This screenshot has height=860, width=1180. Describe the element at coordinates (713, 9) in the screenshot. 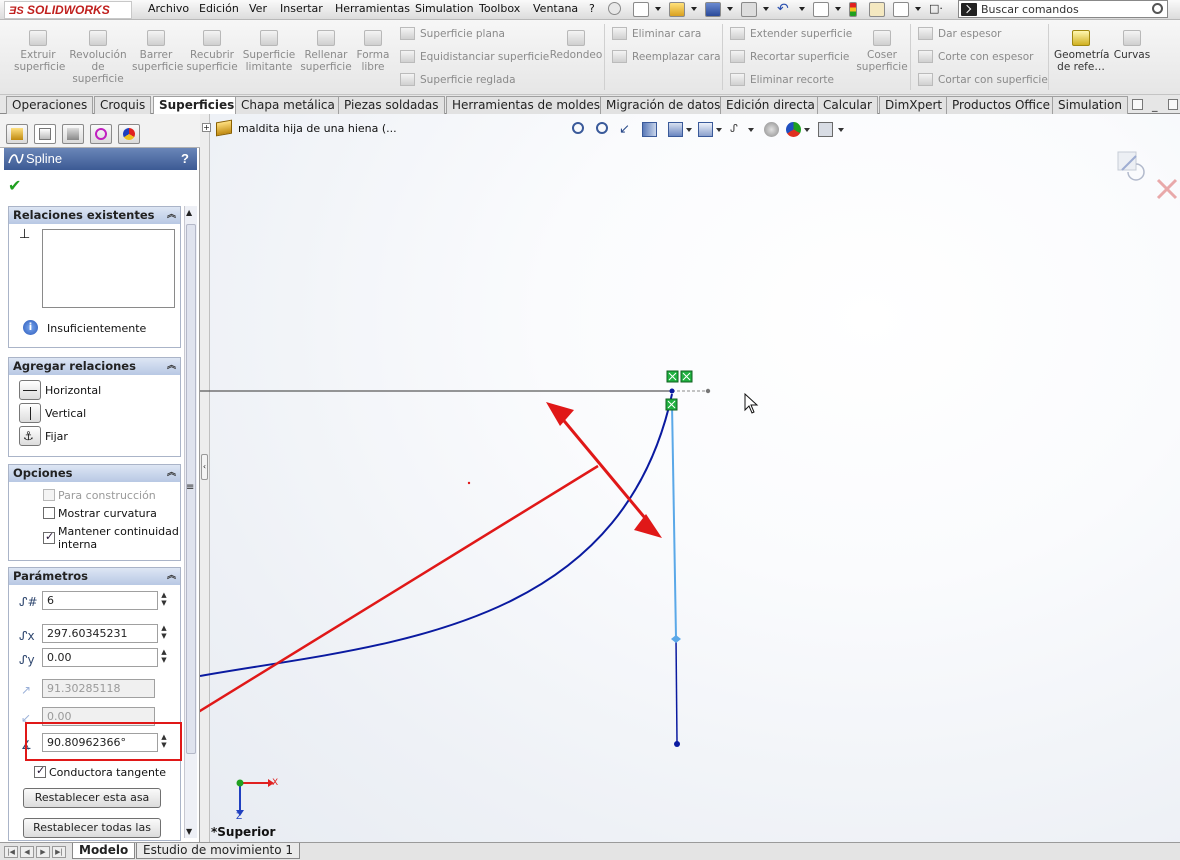

I see `save-icon` at that location.